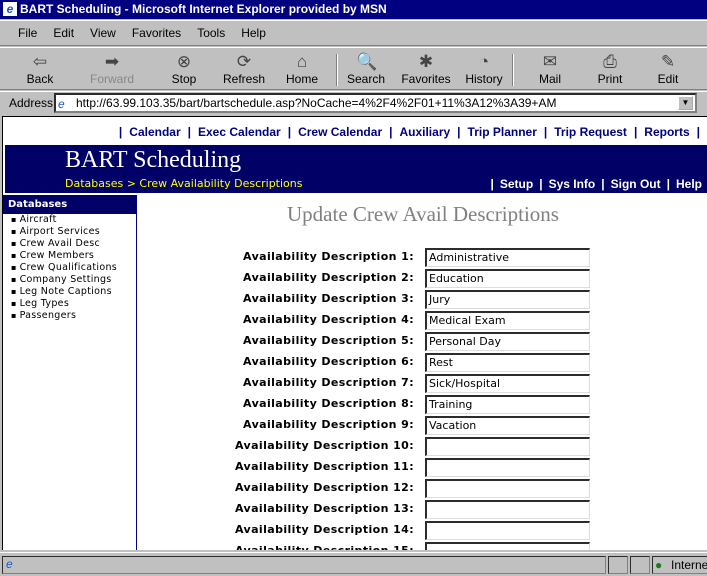 The image size is (707, 576). I want to click on banner-link-sys-info: Sys Info, so click(572, 184).